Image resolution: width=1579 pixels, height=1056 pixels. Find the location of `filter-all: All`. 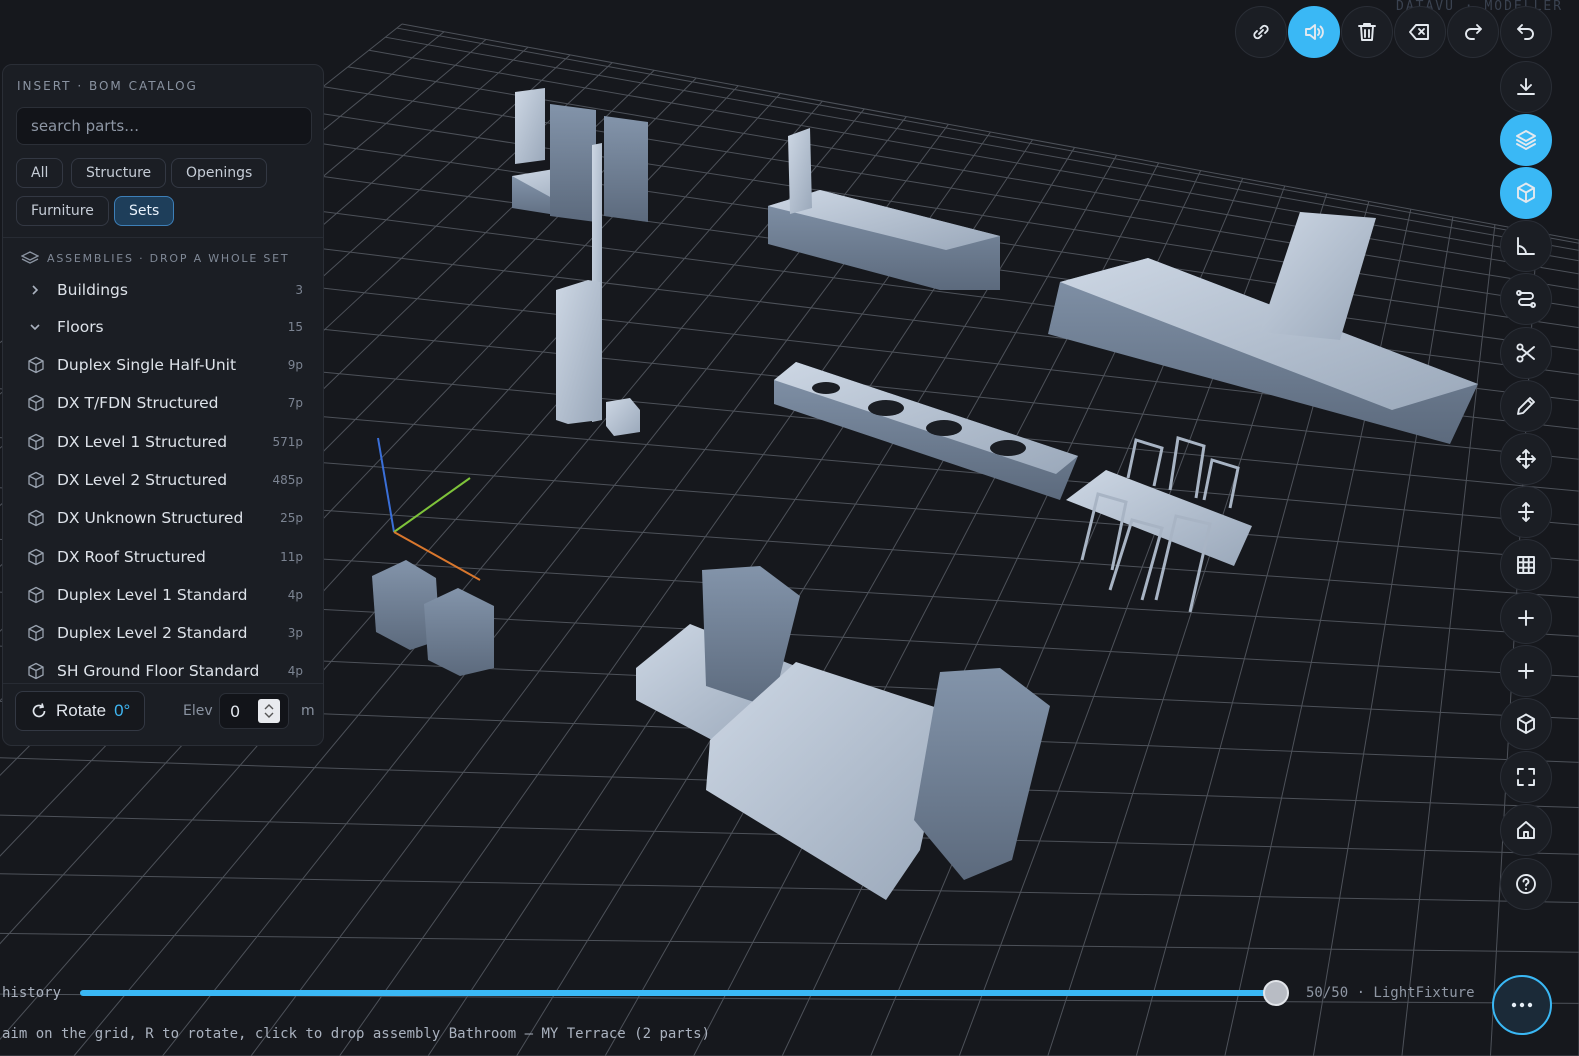

filter-all: All is located at coordinates (40, 173).